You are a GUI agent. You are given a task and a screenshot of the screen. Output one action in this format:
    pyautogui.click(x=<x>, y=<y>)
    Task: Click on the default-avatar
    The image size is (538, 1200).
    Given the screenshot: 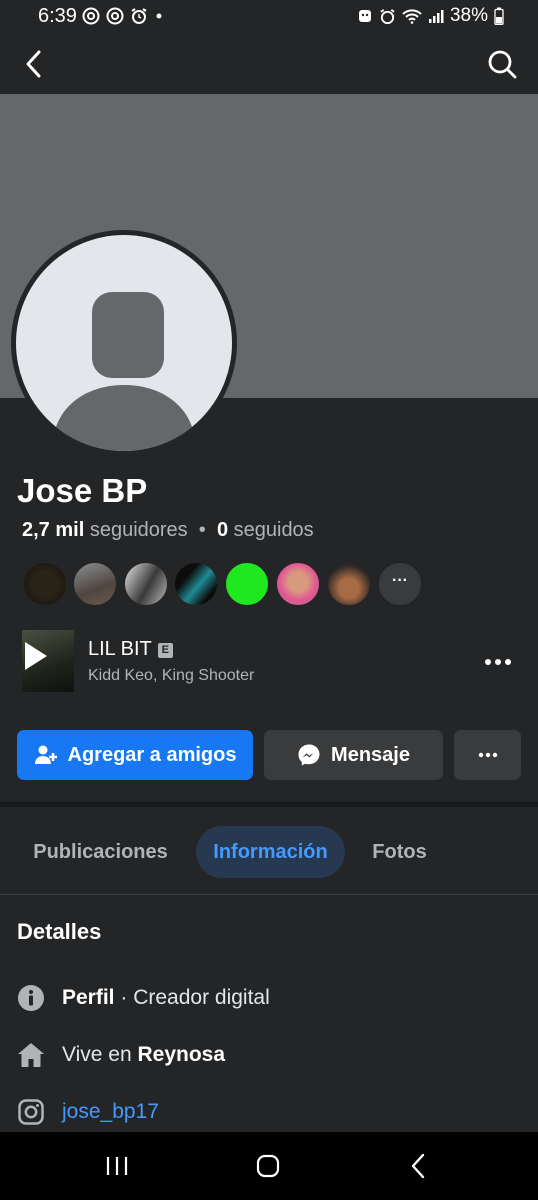 What is the action you would take?
    pyautogui.click(x=124, y=343)
    